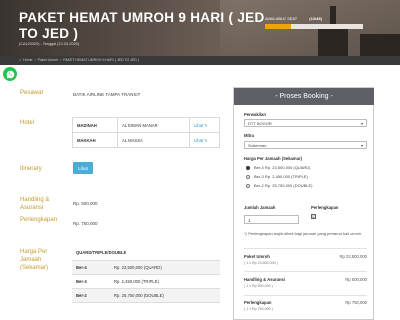 Image resolution: width=400 pixels, height=320 pixels. I want to click on booking-title: Proses Booking, so click(304, 96).